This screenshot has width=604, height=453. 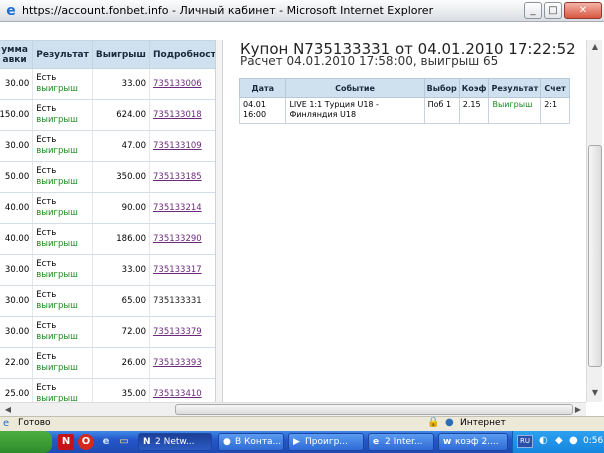 I want to click on netscape-quicklaunch-icon: N, so click(x=66, y=442).